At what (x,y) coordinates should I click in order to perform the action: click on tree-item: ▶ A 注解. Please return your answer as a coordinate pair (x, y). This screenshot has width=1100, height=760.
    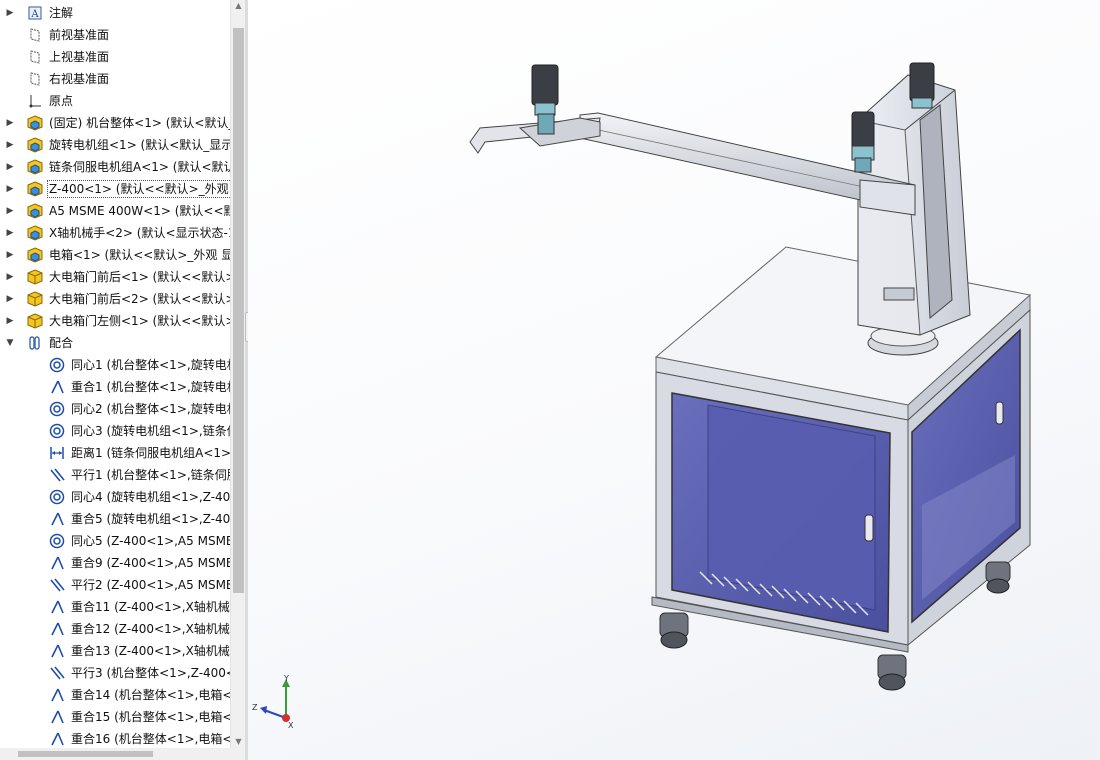
    Looking at the image, I should click on (115, 13).